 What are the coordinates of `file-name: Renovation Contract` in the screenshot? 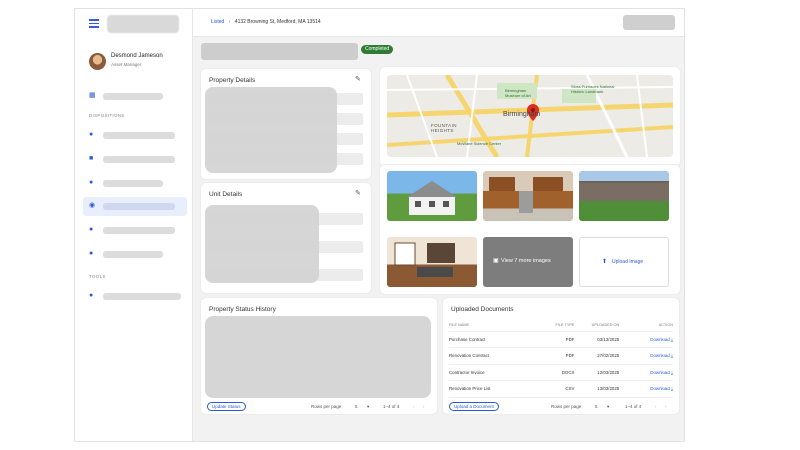 It's located at (496, 356).